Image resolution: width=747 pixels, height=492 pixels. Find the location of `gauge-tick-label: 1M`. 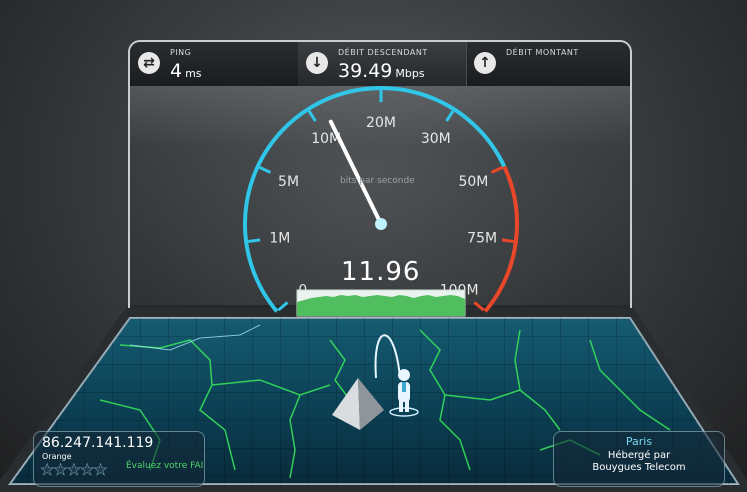

gauge-tick-label: 1M is located at coordinates (279, 238).